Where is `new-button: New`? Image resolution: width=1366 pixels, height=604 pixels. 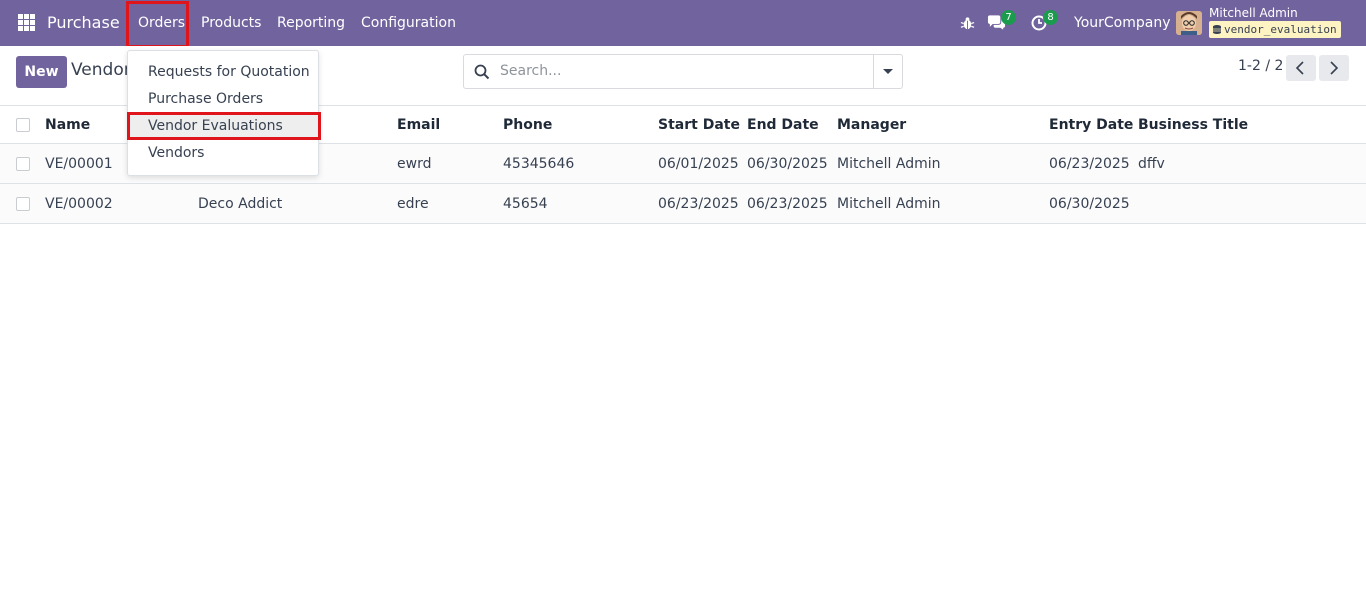
new-button: New is located at coordinates (41, 72).